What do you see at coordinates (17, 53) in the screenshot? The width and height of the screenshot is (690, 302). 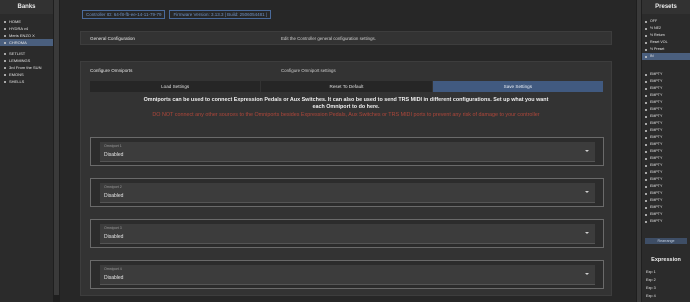 I see `bank-label: SETLIST` at bounding box center [17, 53].